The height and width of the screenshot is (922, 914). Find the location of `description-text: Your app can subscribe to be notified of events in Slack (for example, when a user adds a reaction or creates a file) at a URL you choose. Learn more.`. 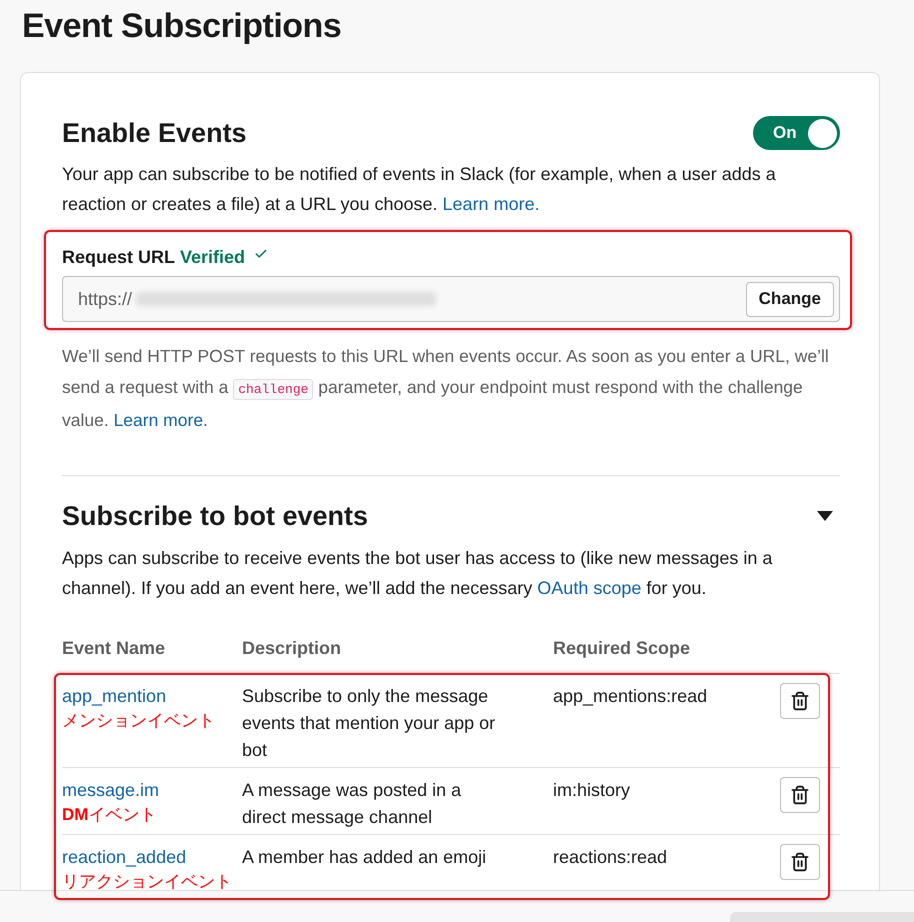

description-text: Your app can subscribe to be notified of events in Slack (for example, when a user adds a reaction or creates a file) at a URL you choose. Learn more. is located at coordinates (419, 189).